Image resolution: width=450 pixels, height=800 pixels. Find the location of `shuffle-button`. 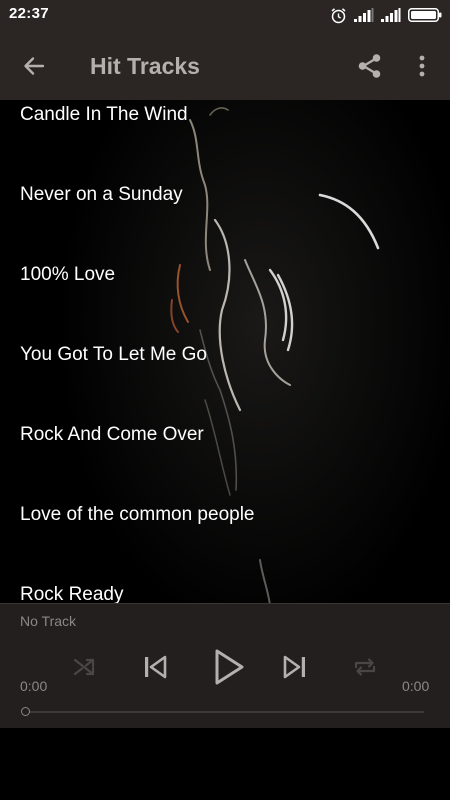

shuffle-button is located at coordinates (85, 667).